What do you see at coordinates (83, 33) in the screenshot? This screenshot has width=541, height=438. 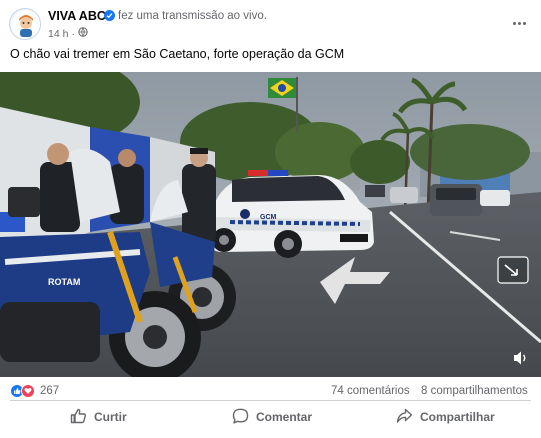 I see `globe-icon` at bounding box center [83, 33].